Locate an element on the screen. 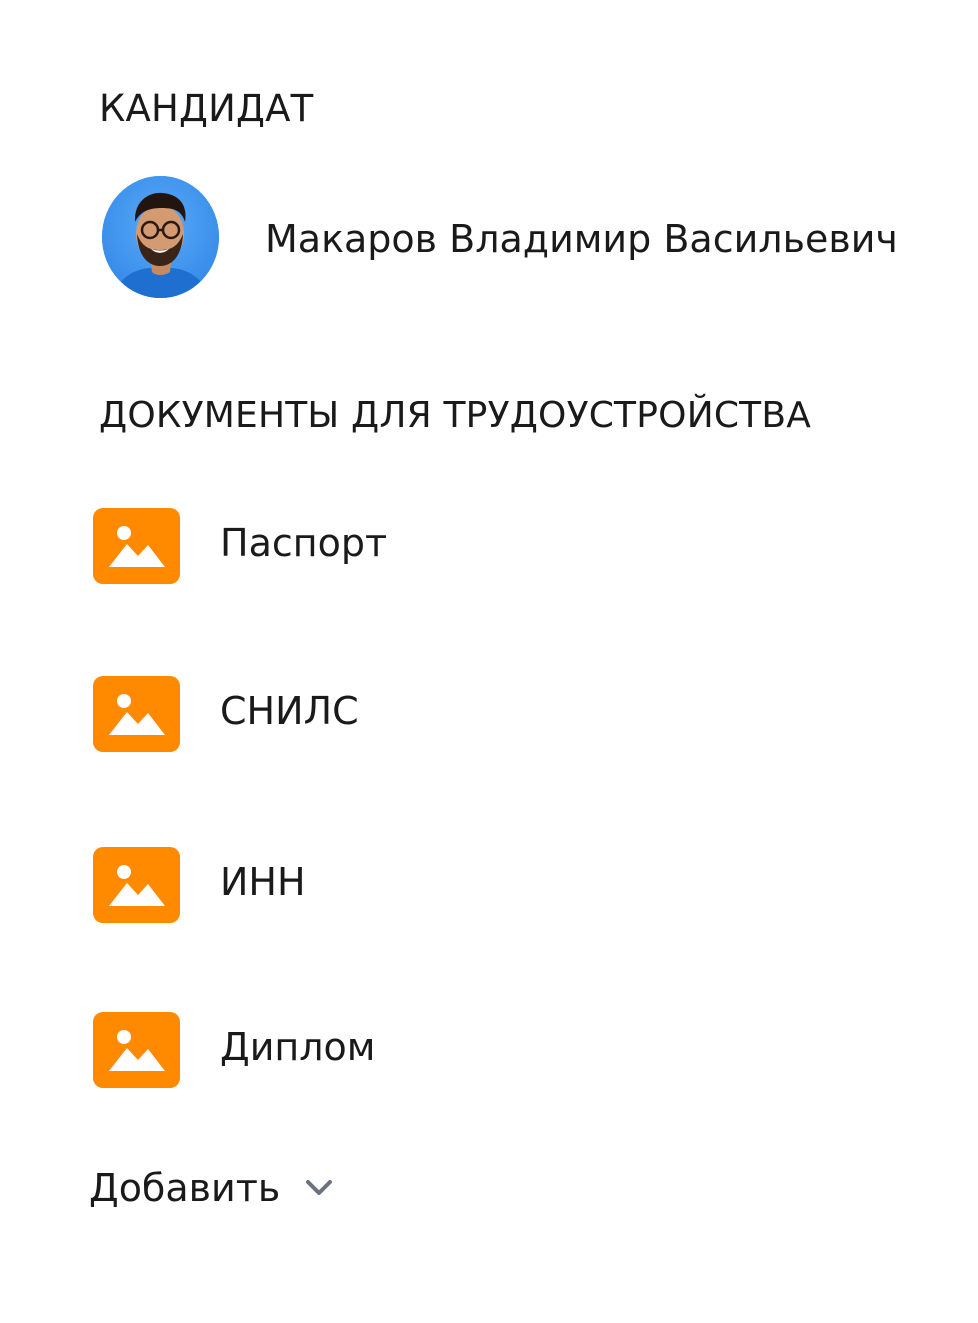 This screenshot has width=978, height=1323. document-item-snils: СНИЛС is located at coordinates (443, 714).